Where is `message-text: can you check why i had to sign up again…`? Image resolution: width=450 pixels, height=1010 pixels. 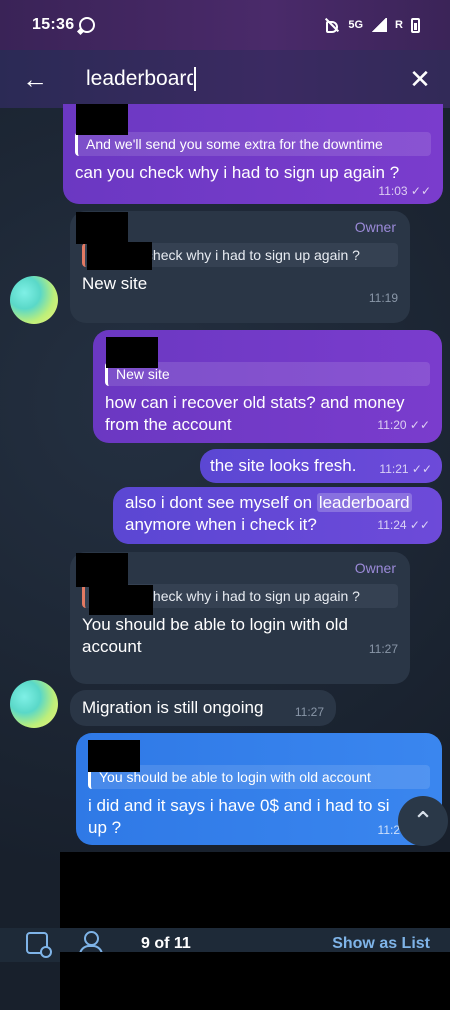 message-text: can you check why i had to sign up again… is located at coordinates (237, 172).